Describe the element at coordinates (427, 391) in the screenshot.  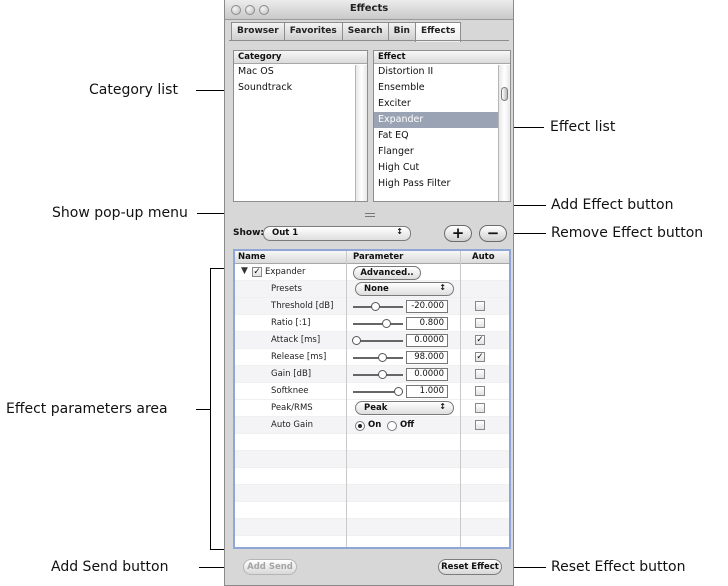
I see `param-value-field: 1.000` at that location.